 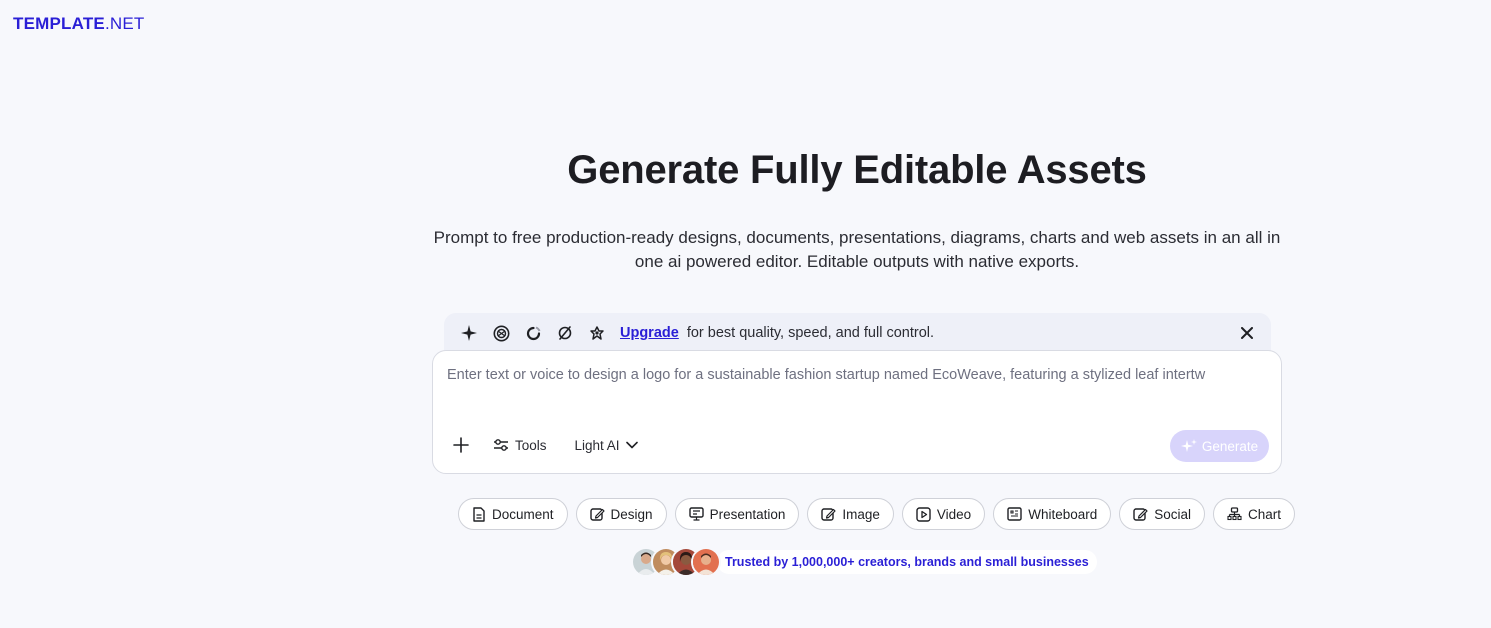 I want to click on avatar, so click(x=706, y=562).